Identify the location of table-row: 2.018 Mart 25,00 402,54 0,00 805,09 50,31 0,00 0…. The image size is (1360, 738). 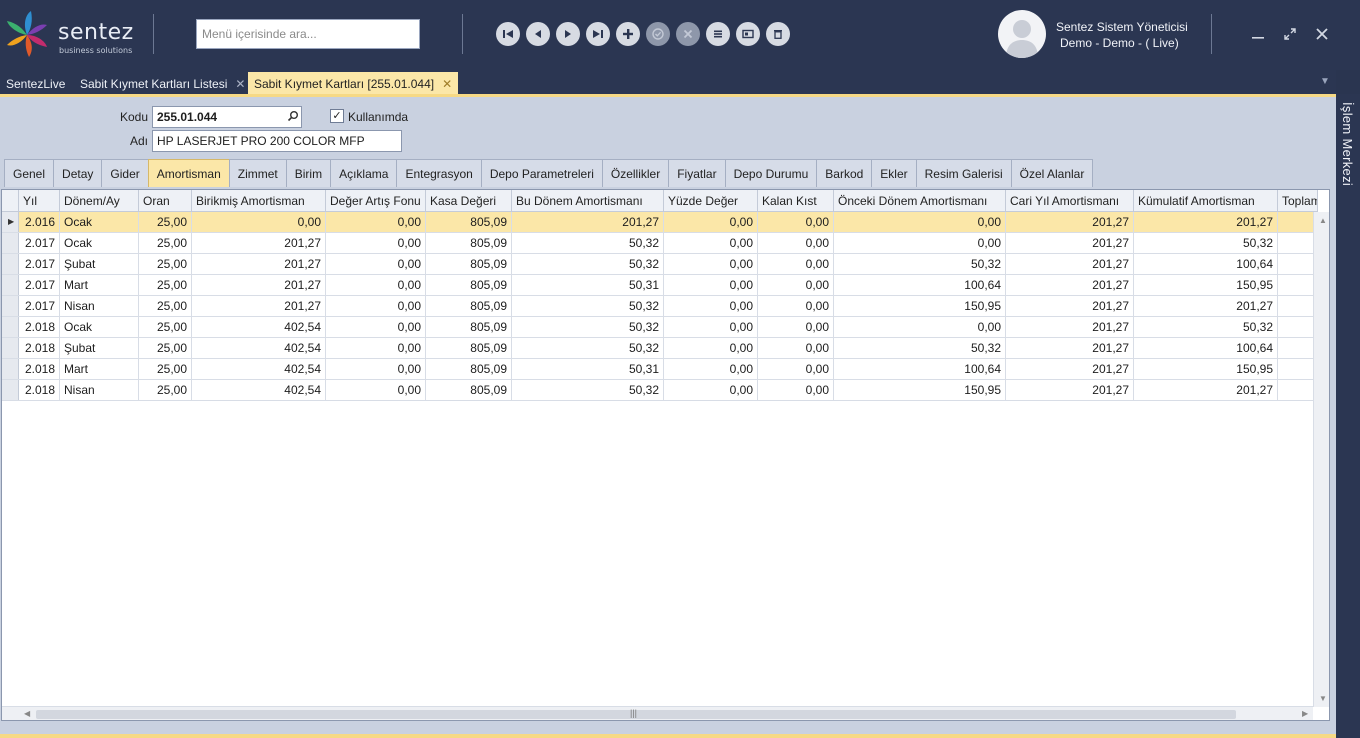
(660, 369).